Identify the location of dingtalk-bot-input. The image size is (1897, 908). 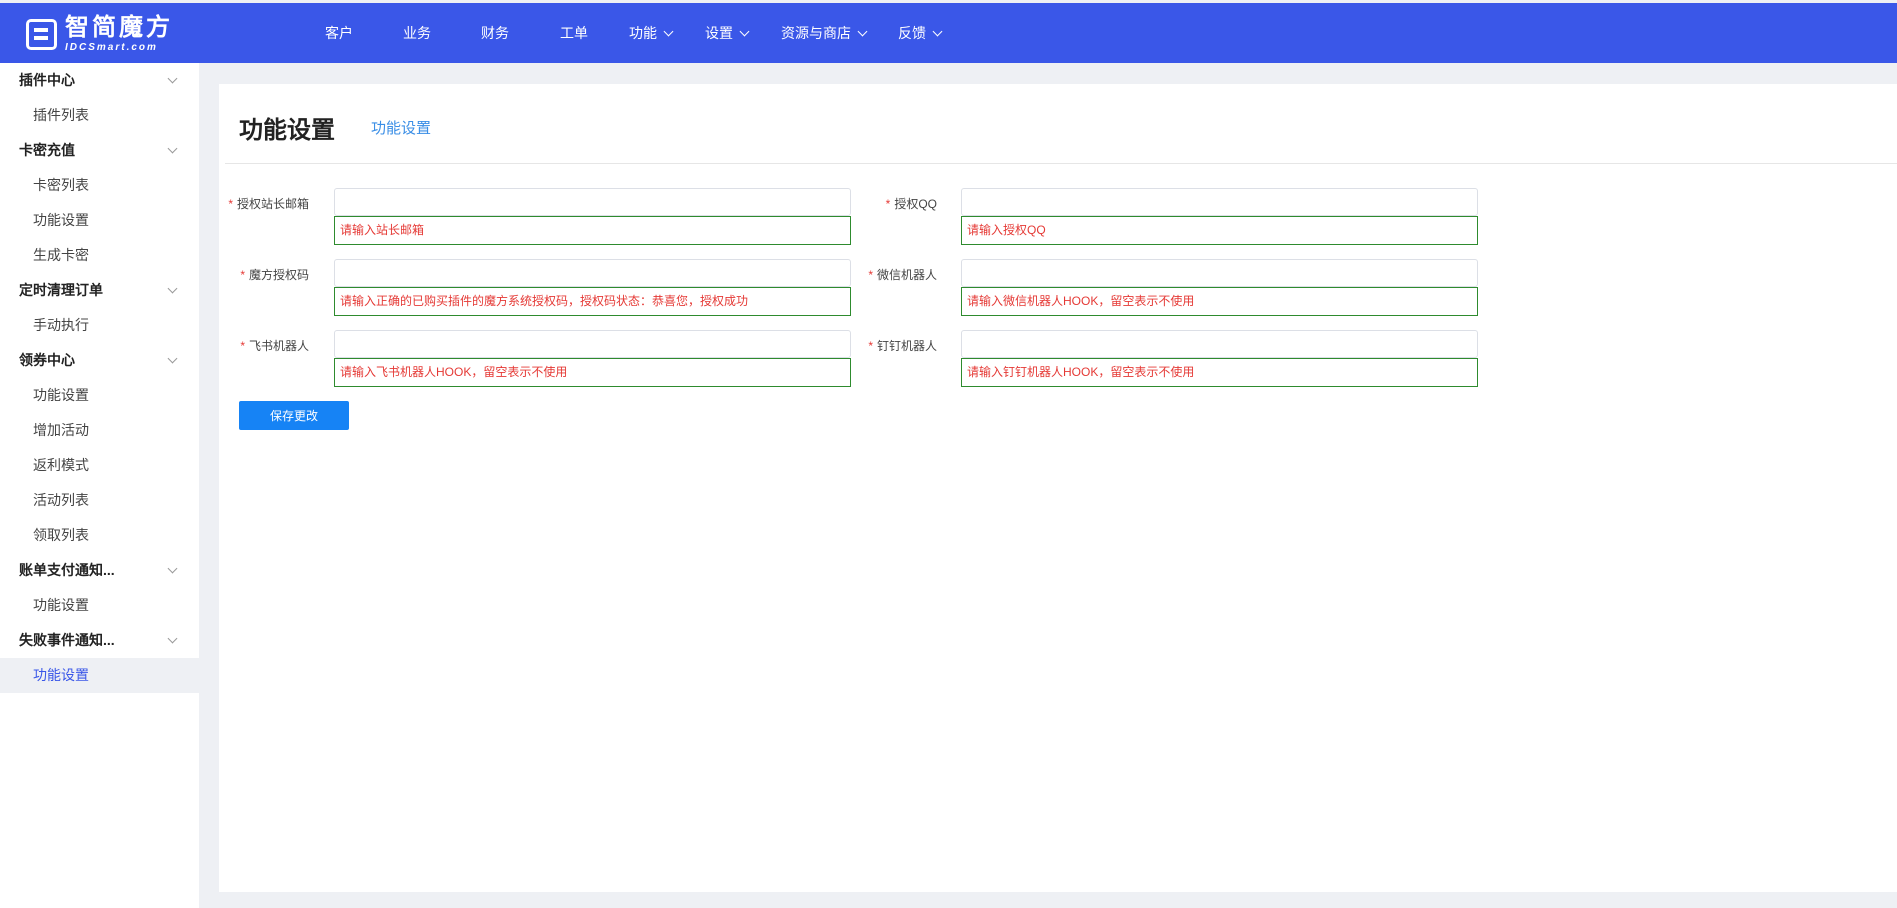
(1219, 344).